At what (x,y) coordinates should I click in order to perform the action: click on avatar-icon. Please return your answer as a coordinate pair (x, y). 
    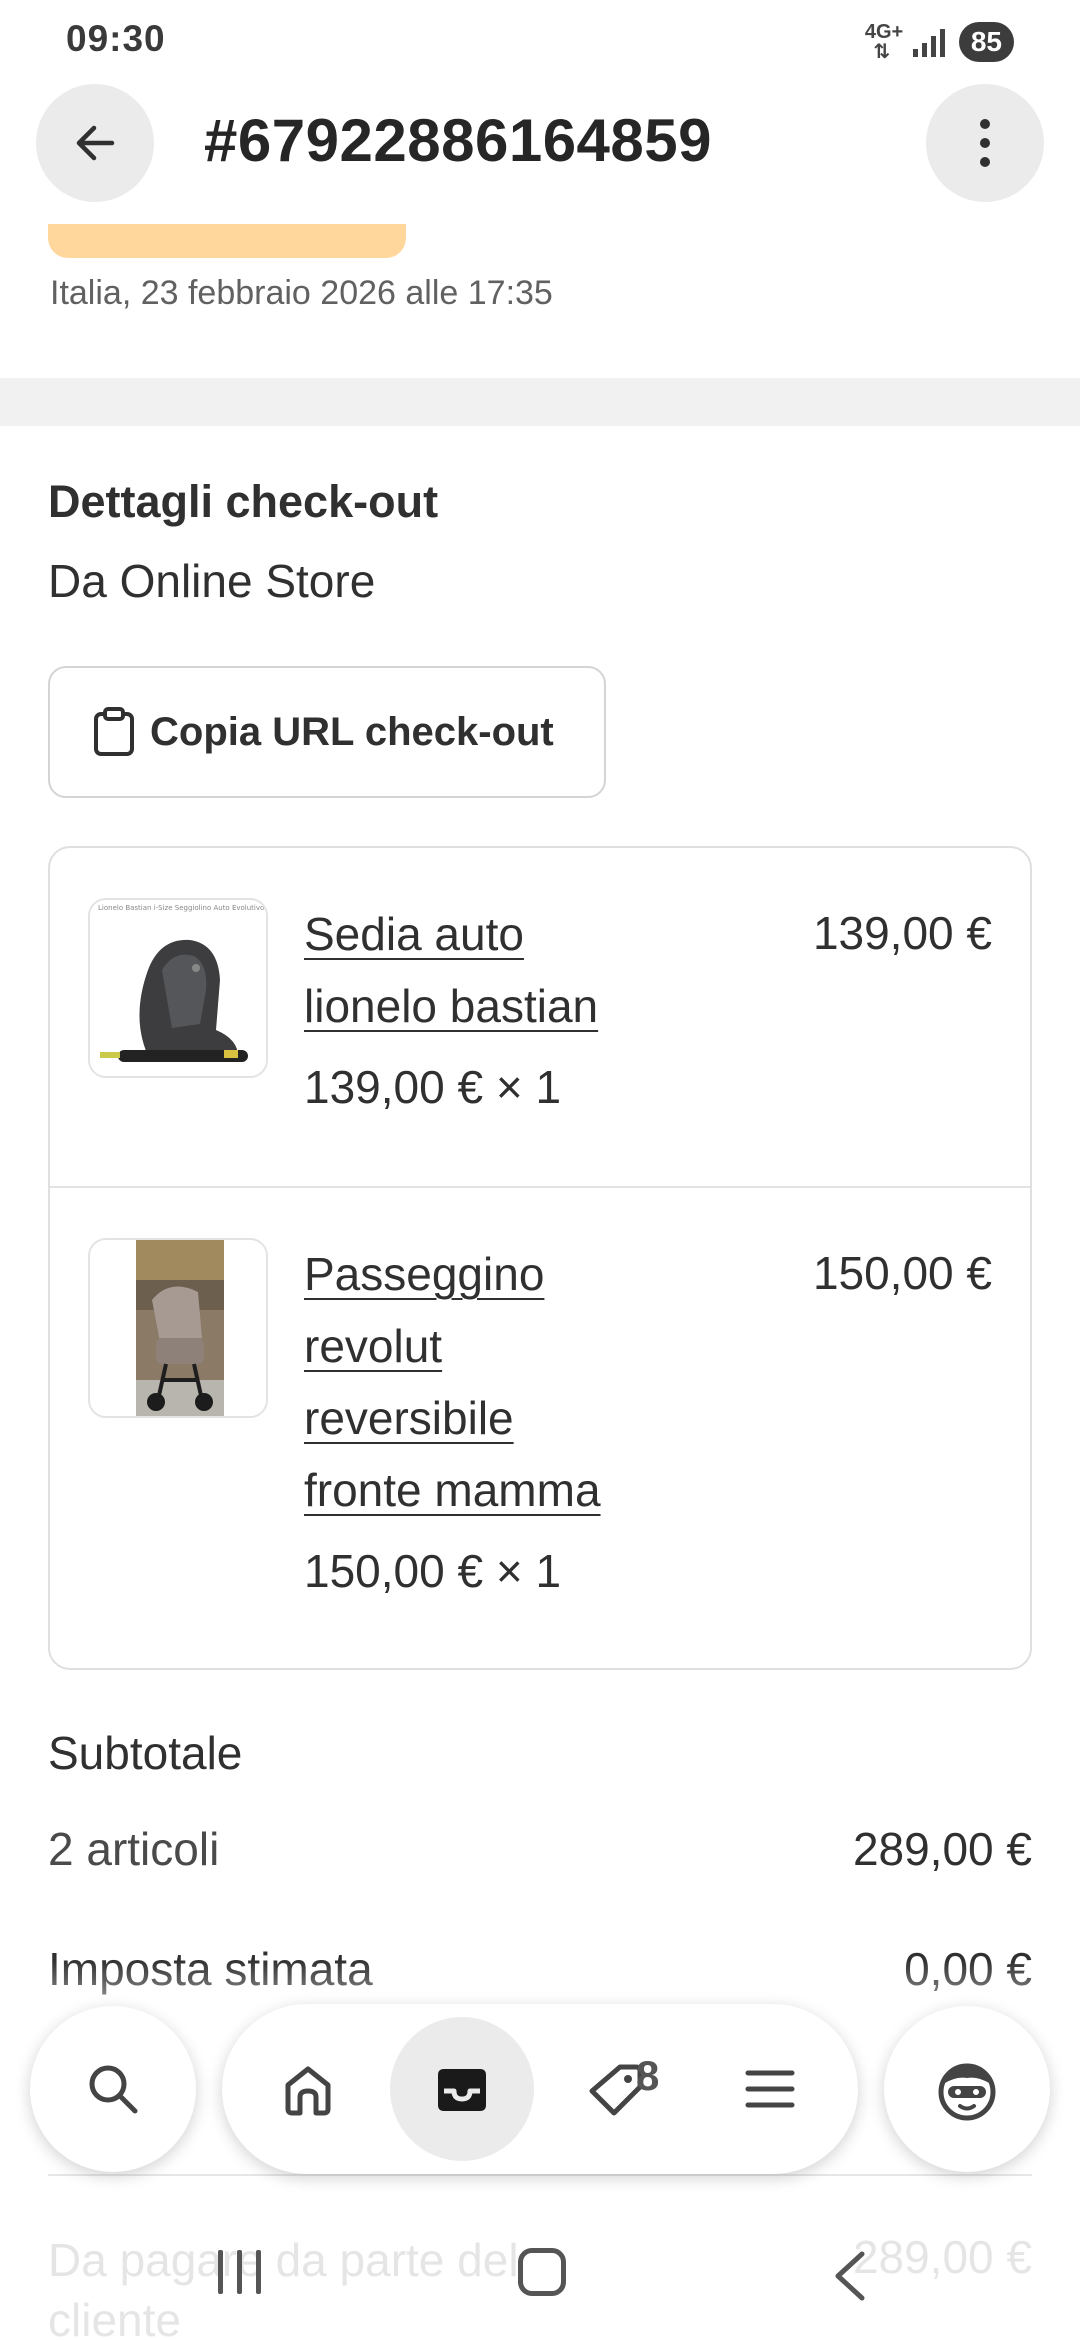
    Looking at the image, I should click on (967, 2092).